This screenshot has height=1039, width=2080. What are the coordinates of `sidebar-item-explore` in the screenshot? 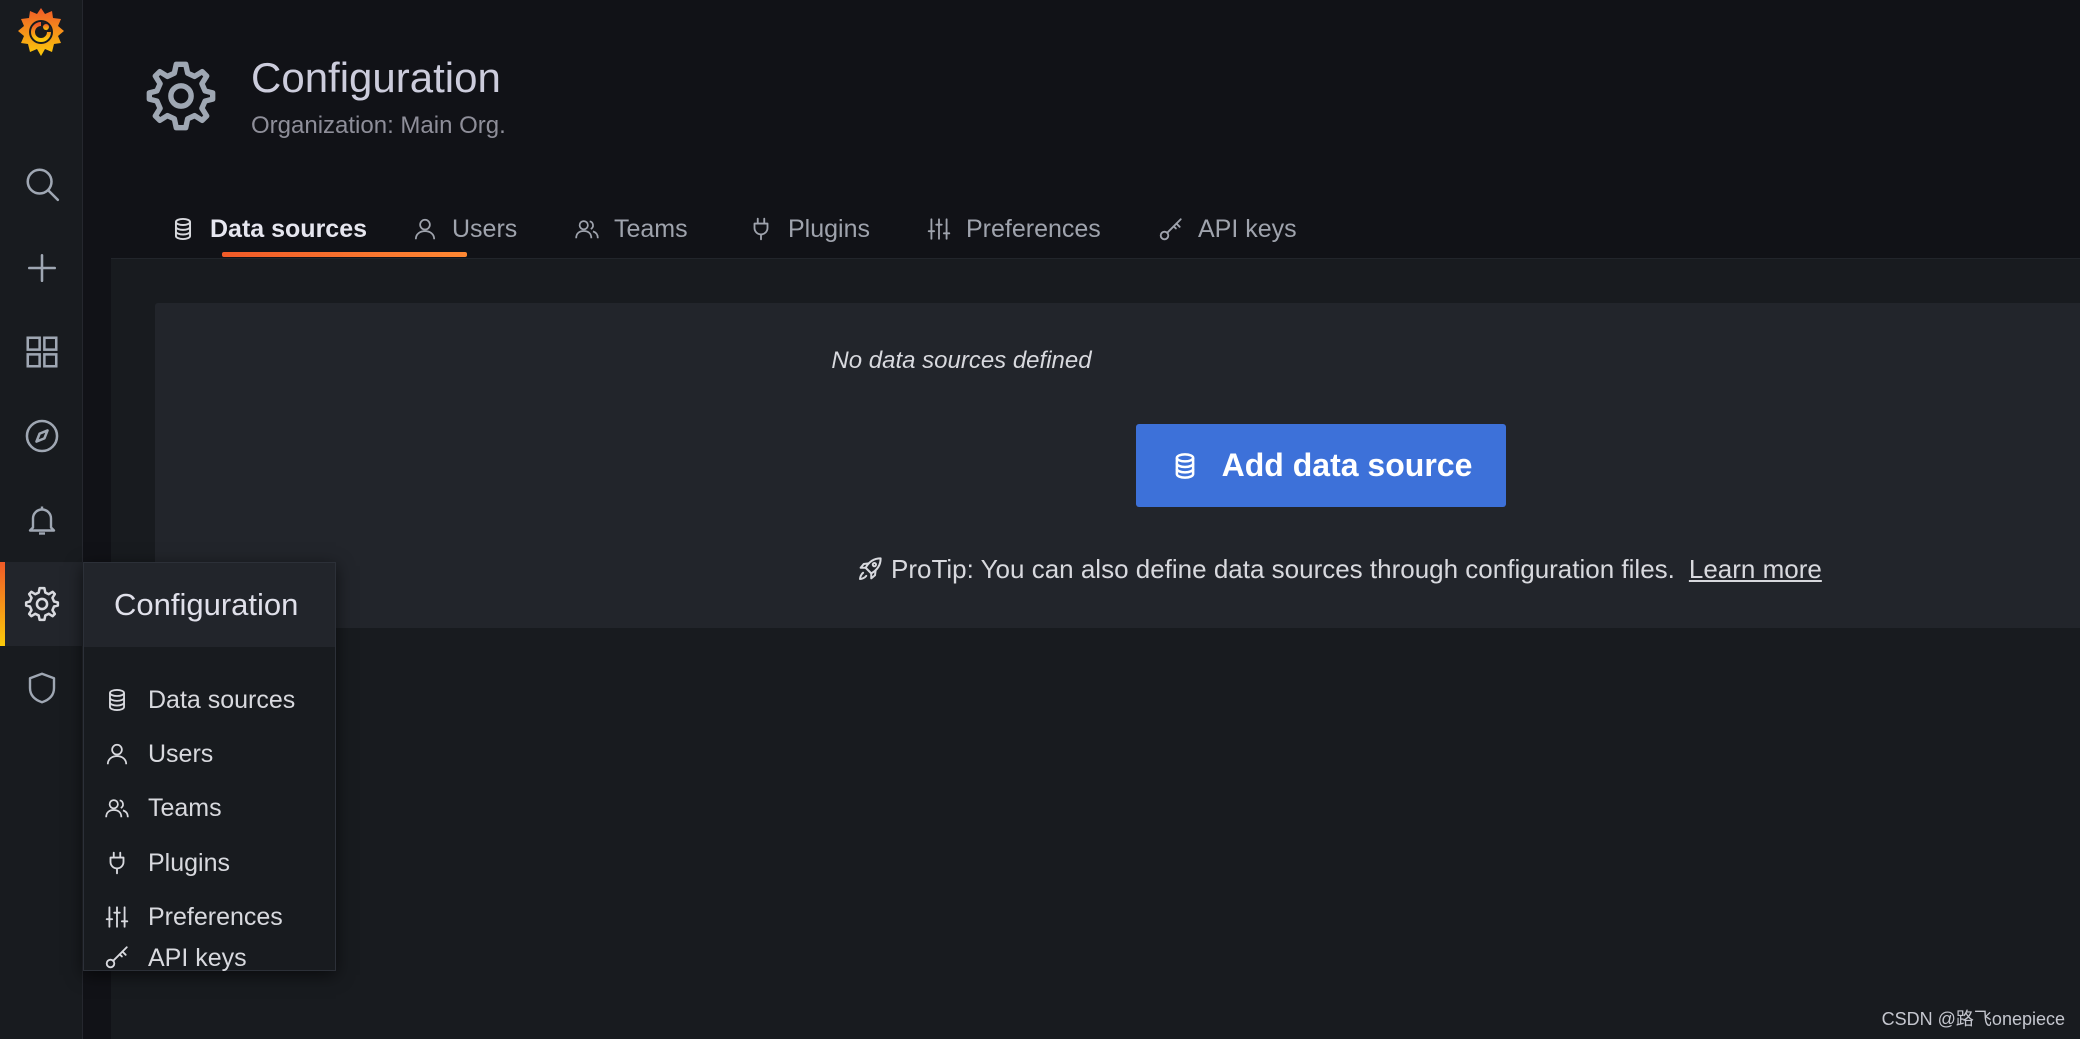 It's located at (41, 436).